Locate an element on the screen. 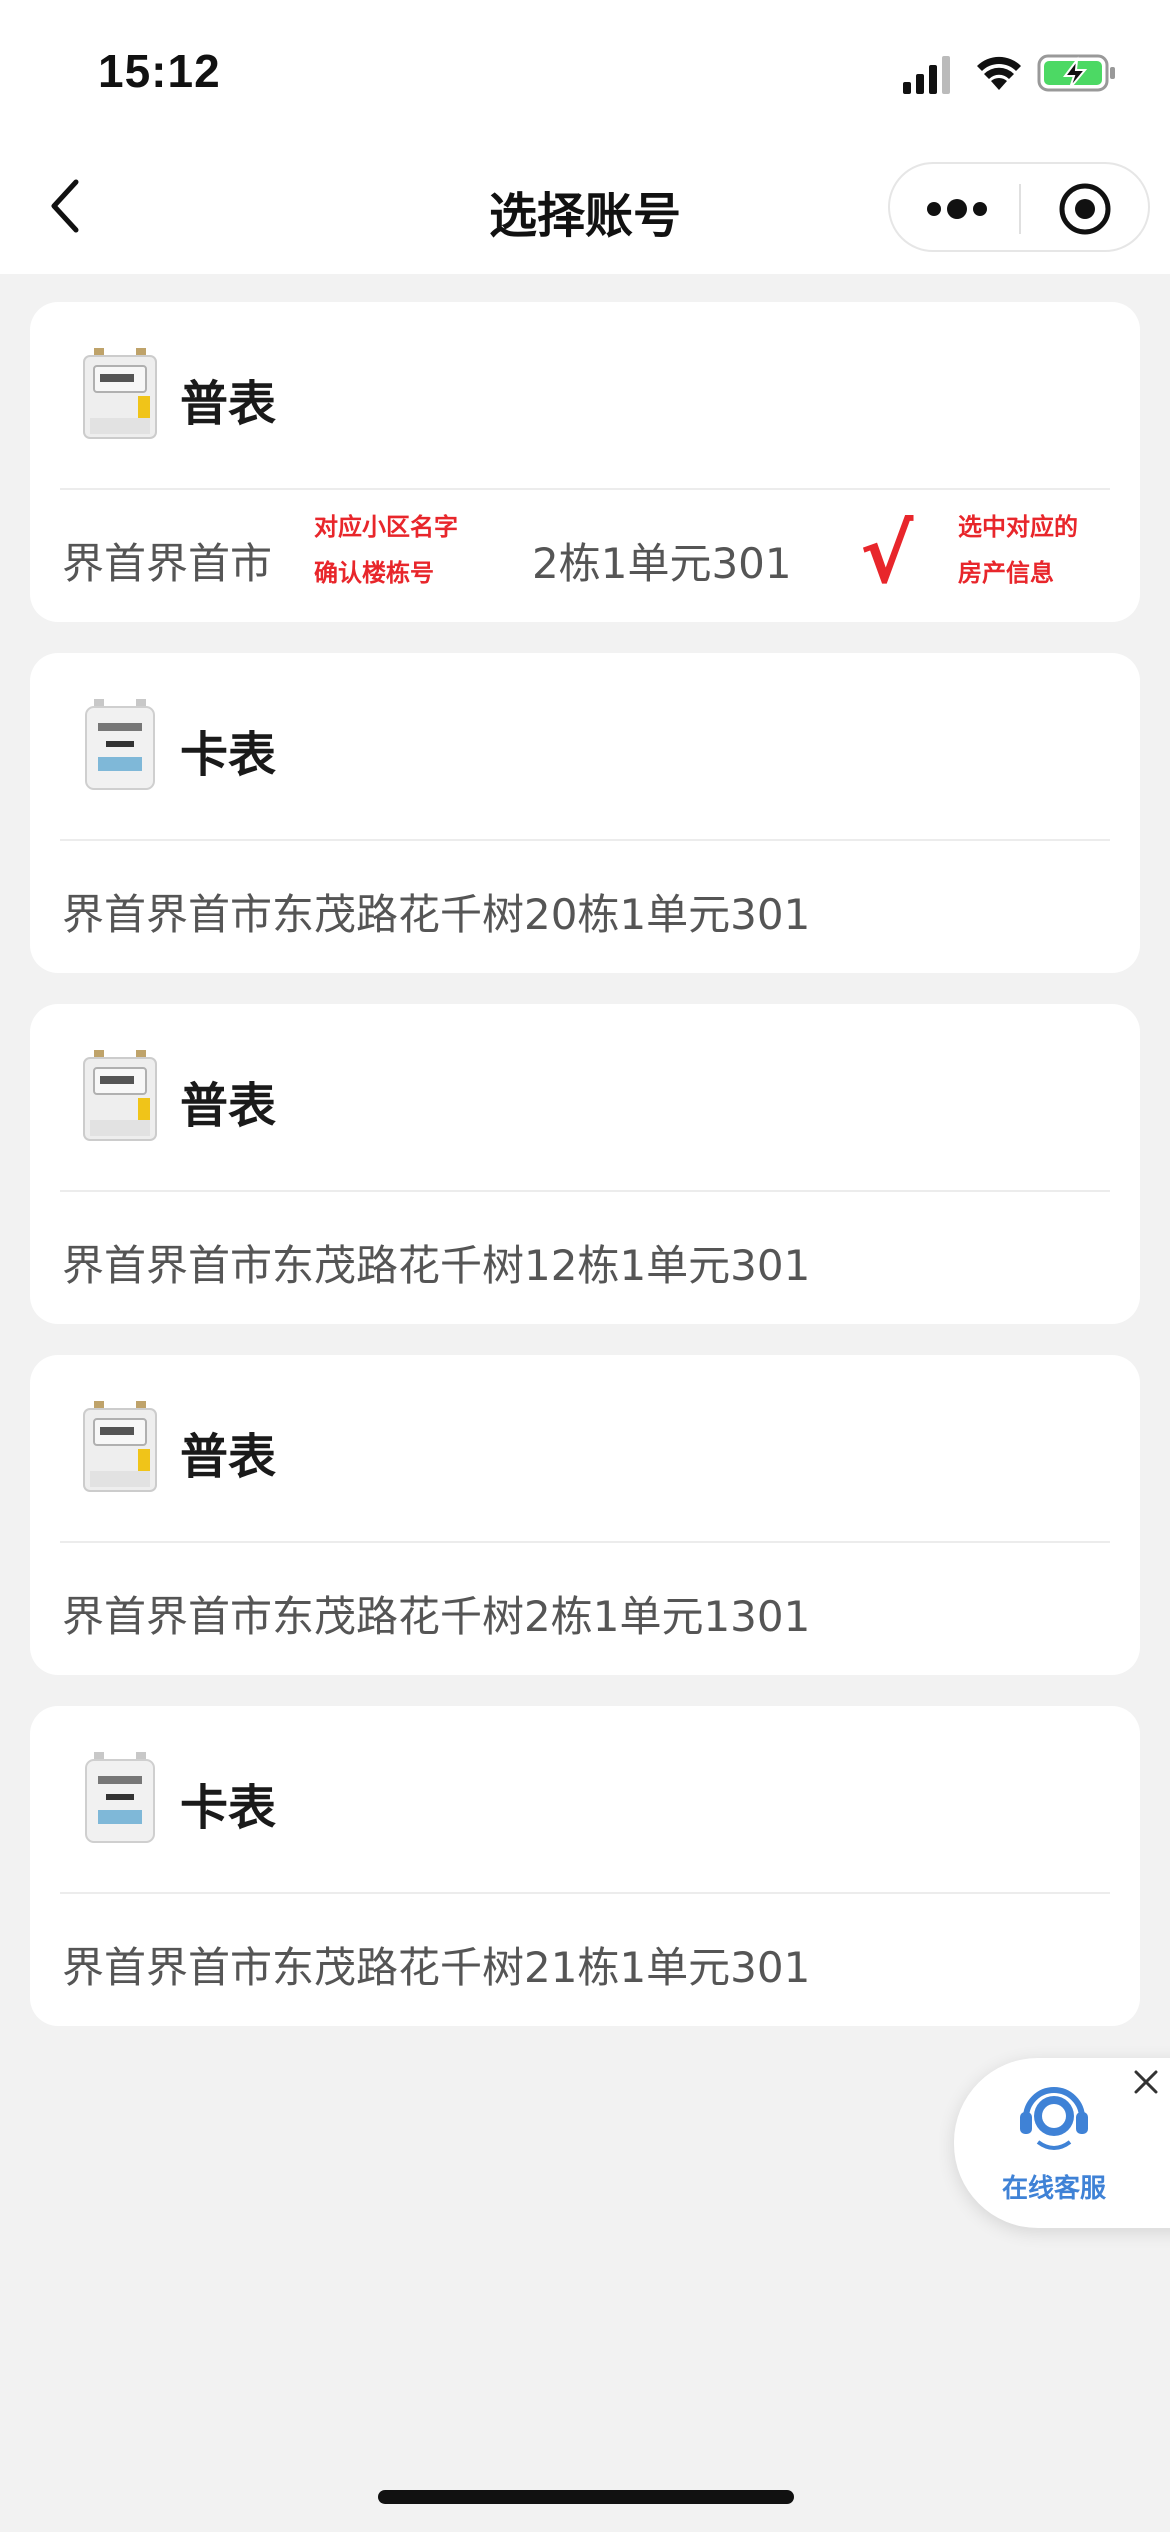 The width and height of the screenshot is (1170, 2532). account-address: 界首界首市东茂路花千树12栋1单元301 is located at coordinates (436, 1265).